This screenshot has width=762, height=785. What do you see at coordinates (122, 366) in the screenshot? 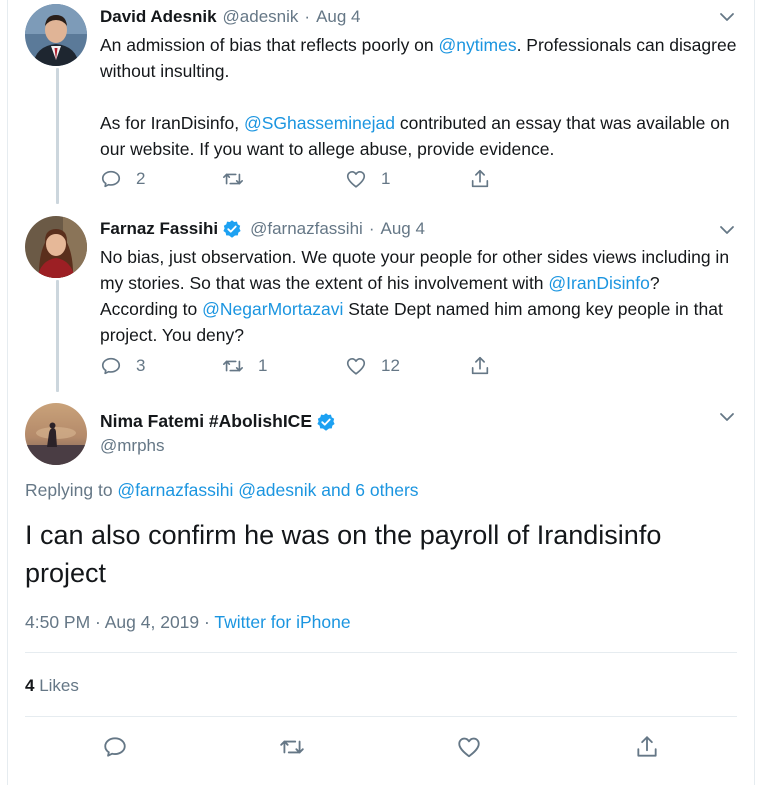
I see `reply-button: 3` at bounding box center [122, 366].